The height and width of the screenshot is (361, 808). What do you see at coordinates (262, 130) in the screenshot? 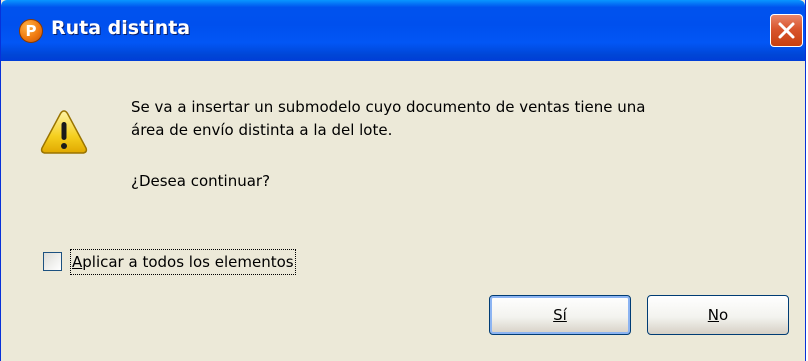
I see `message-line-2: área de envío distinta a la del lote.` at bounding box center [262, 130].